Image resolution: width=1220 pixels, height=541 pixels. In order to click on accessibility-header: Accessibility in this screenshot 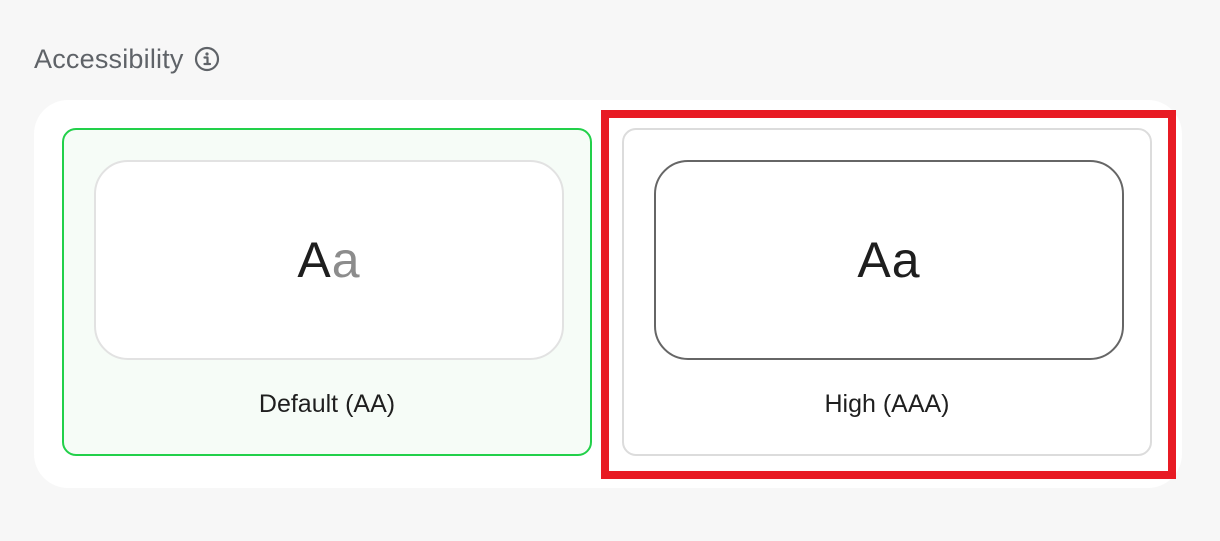, I will do `click(127, 59)`.